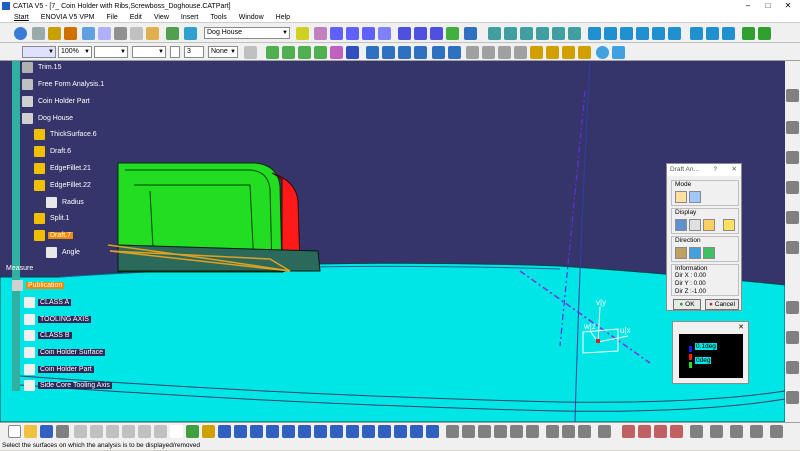 Image resolution: width=800 pixels, height=451 pixels. Describe the element at coordinates (584, 52) in the screenshot. I see `spline-tool-icon` at that location.